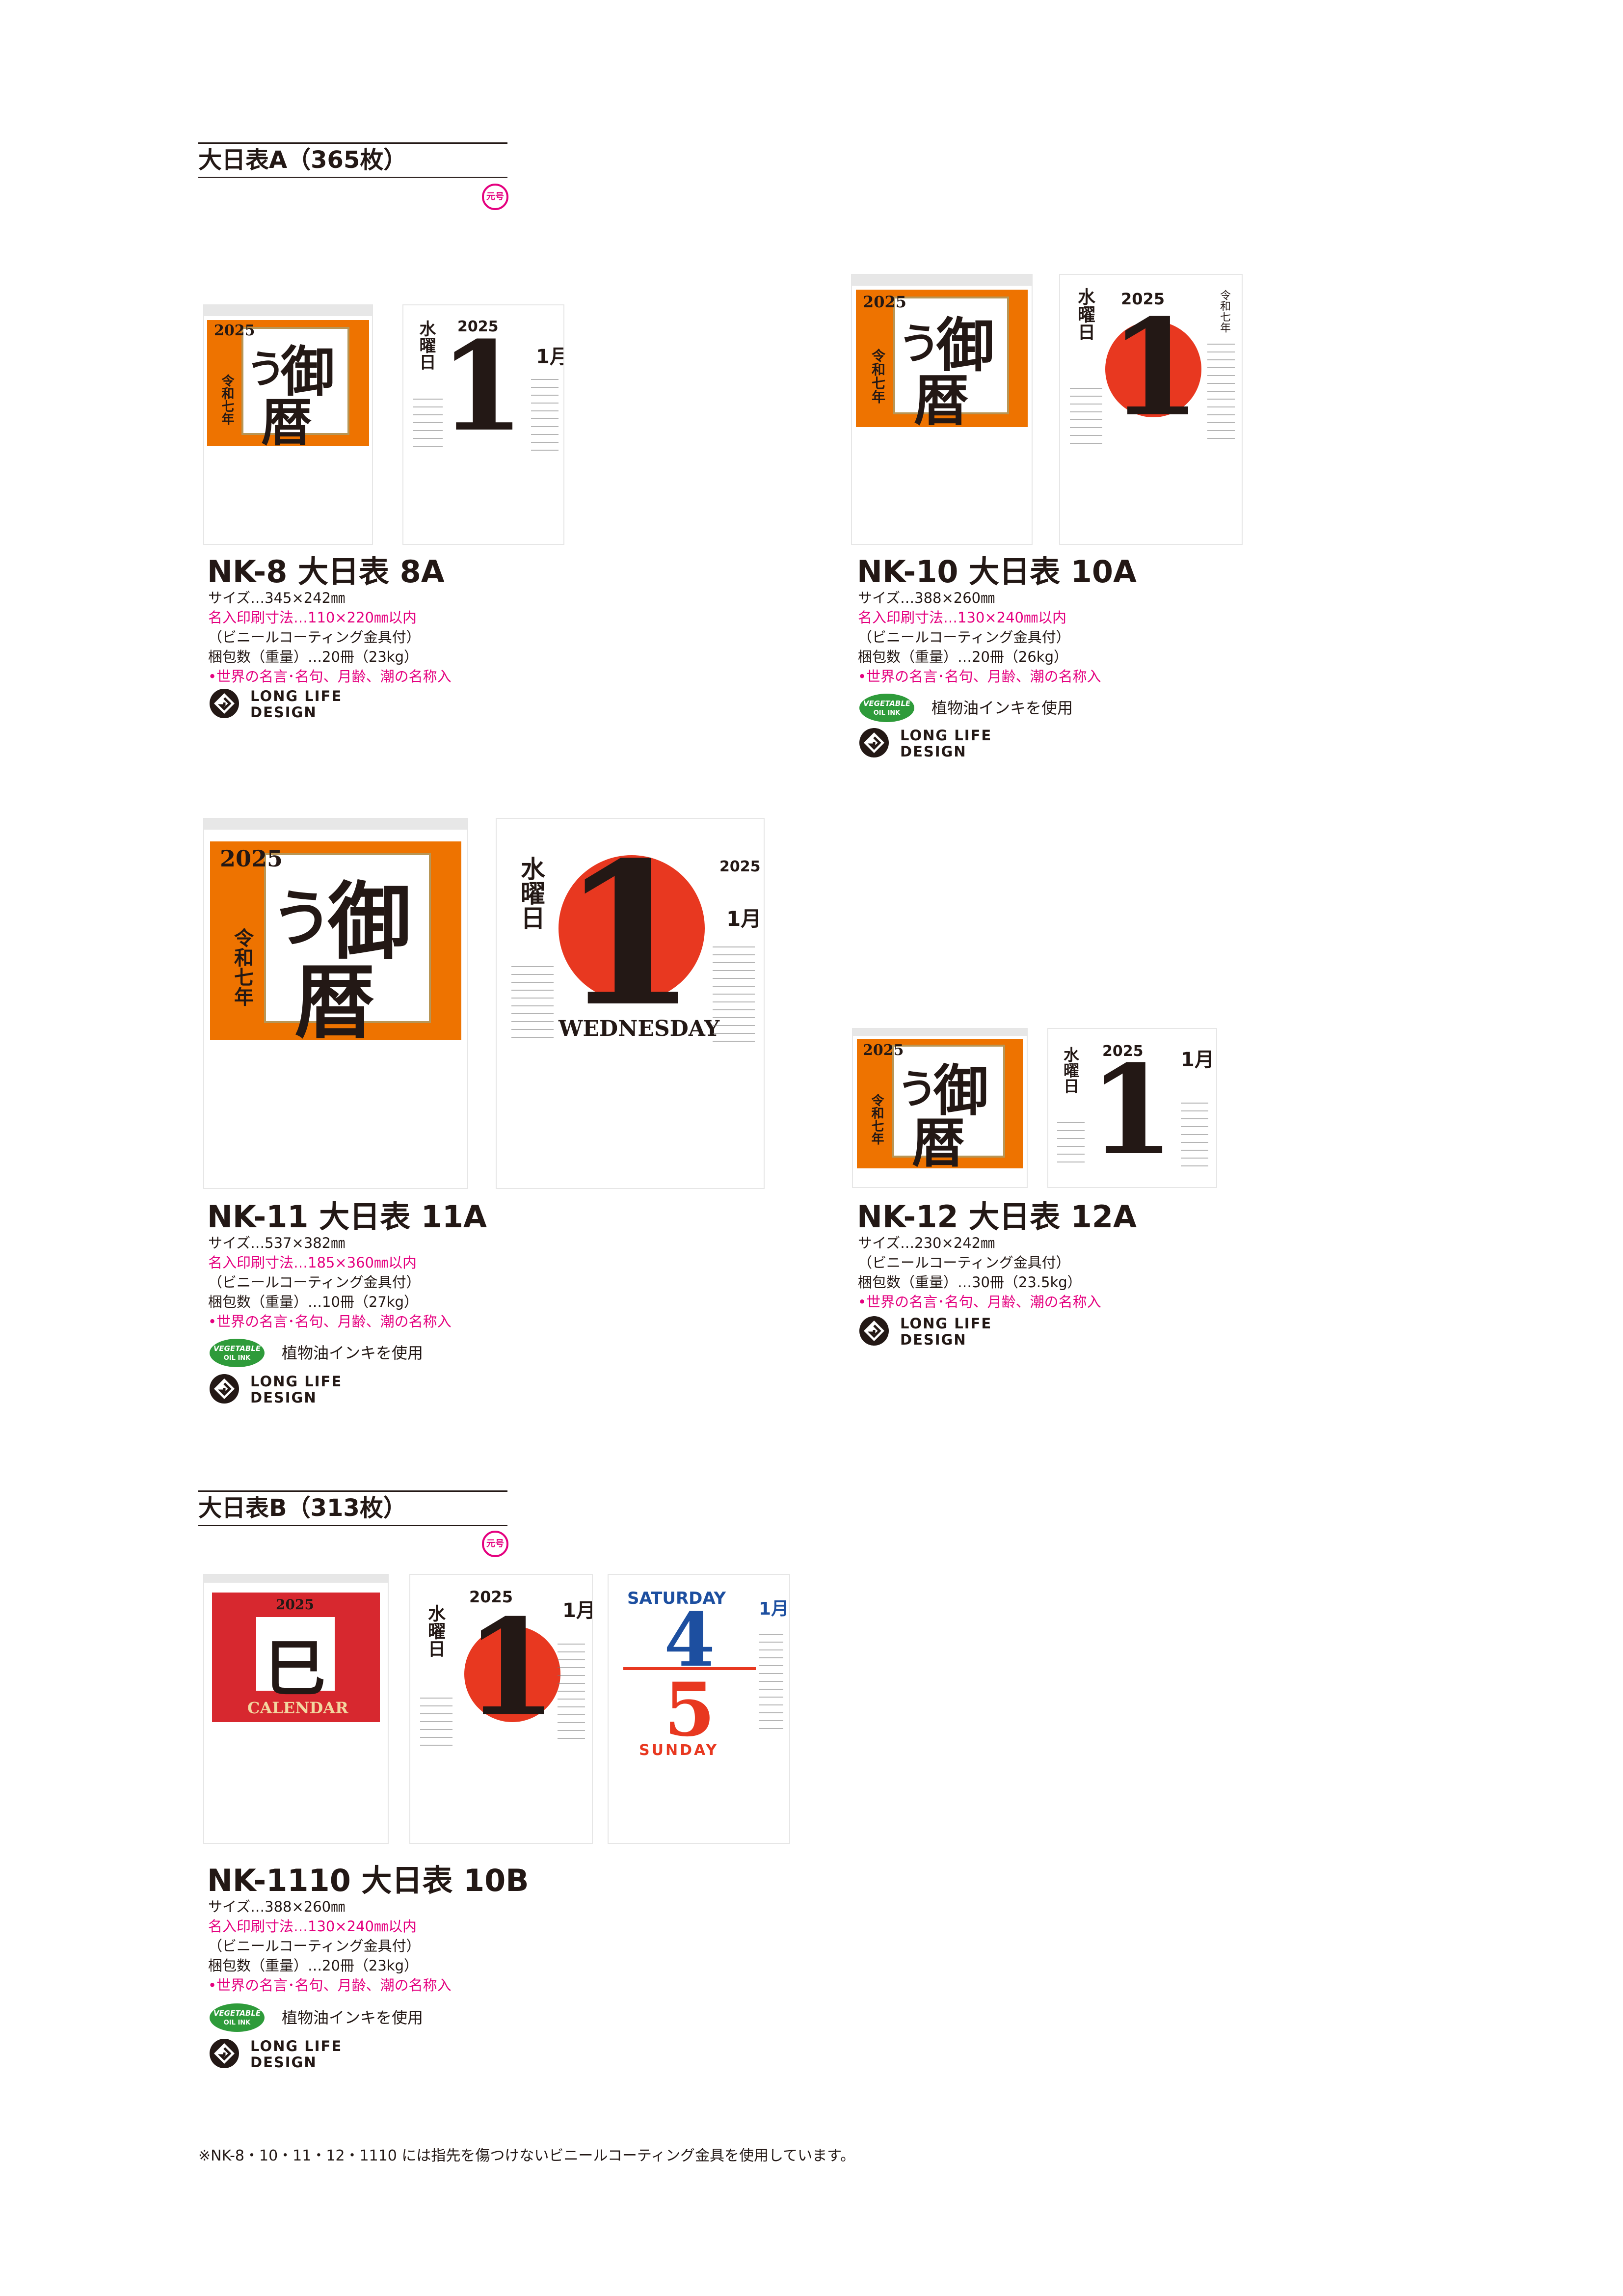 This screenshot has height=2296, width=1623. I want to click on nk10-size: サイズ…388×260㎜, so click(926, 598).